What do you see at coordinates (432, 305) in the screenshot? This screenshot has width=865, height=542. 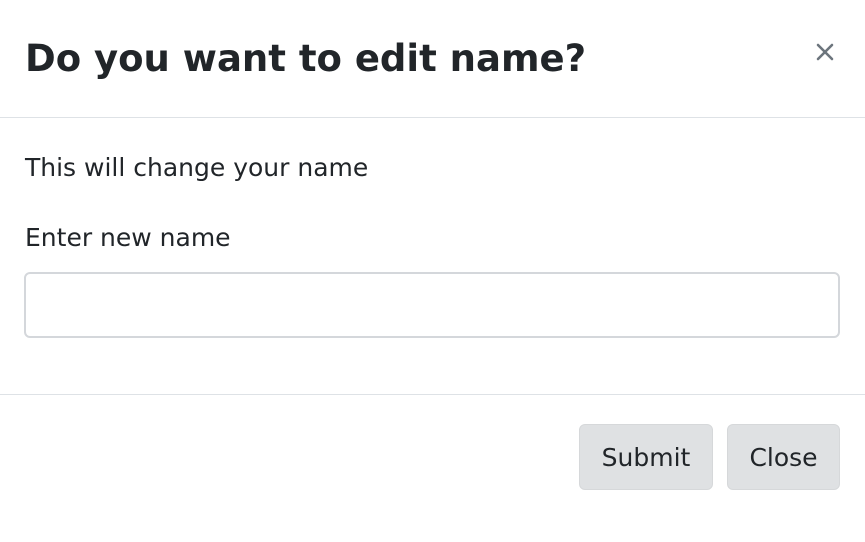 I see `new-name-input` at bounding box center [432, 305].